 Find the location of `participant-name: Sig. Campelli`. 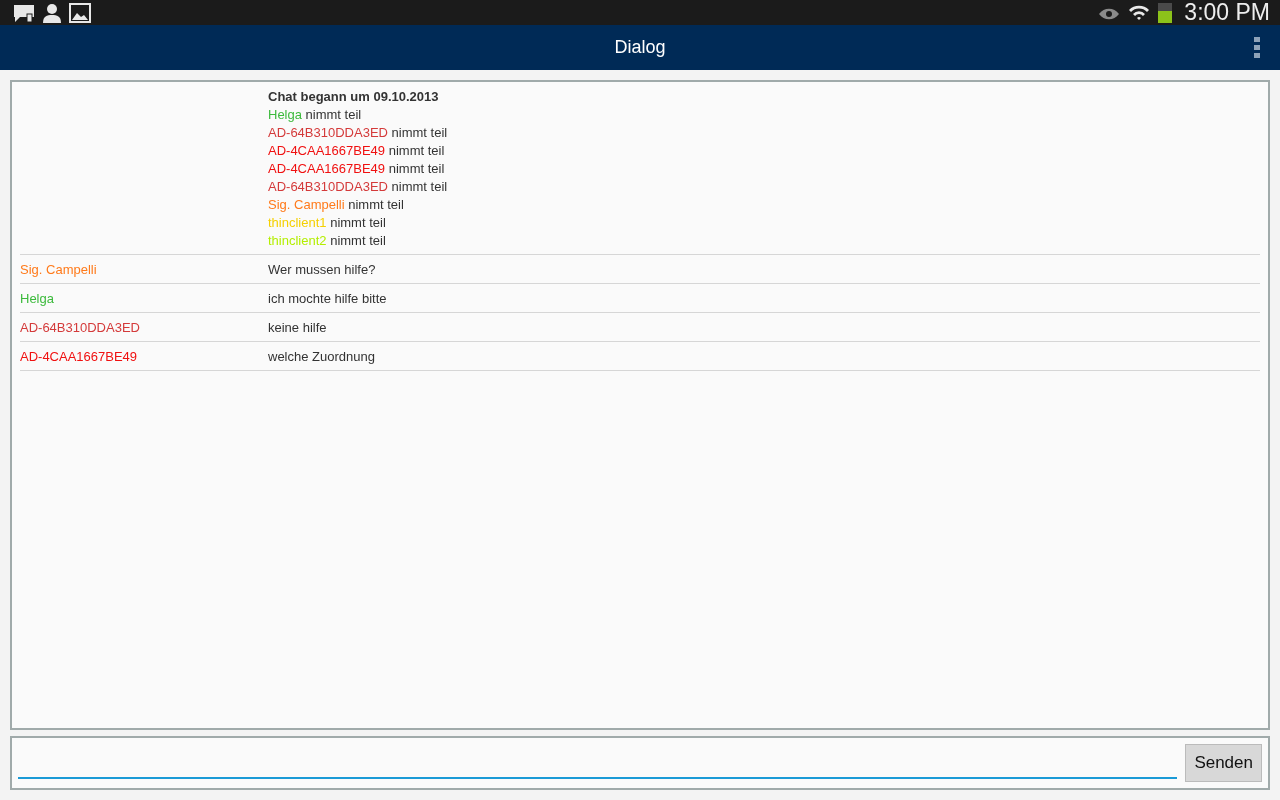

participant-name: Sig. Campelli is located at coordinates (306, 204).